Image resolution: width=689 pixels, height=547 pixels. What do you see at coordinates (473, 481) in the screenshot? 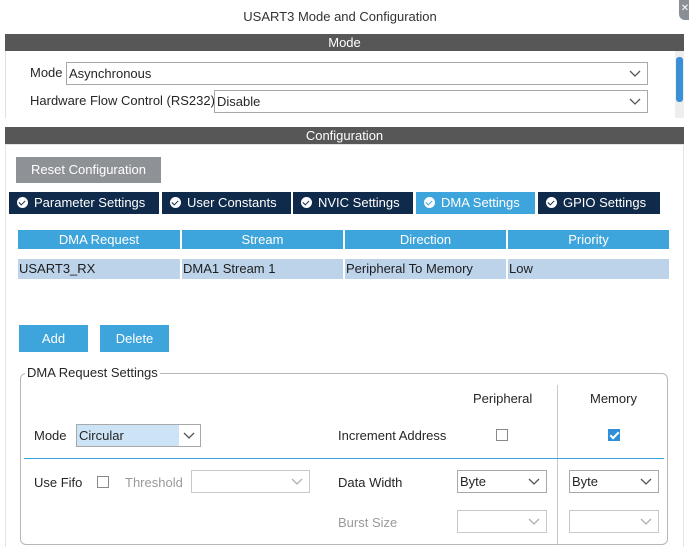
I see `peripheral-data-width-value: Byte` at bounding box center [473, 481].